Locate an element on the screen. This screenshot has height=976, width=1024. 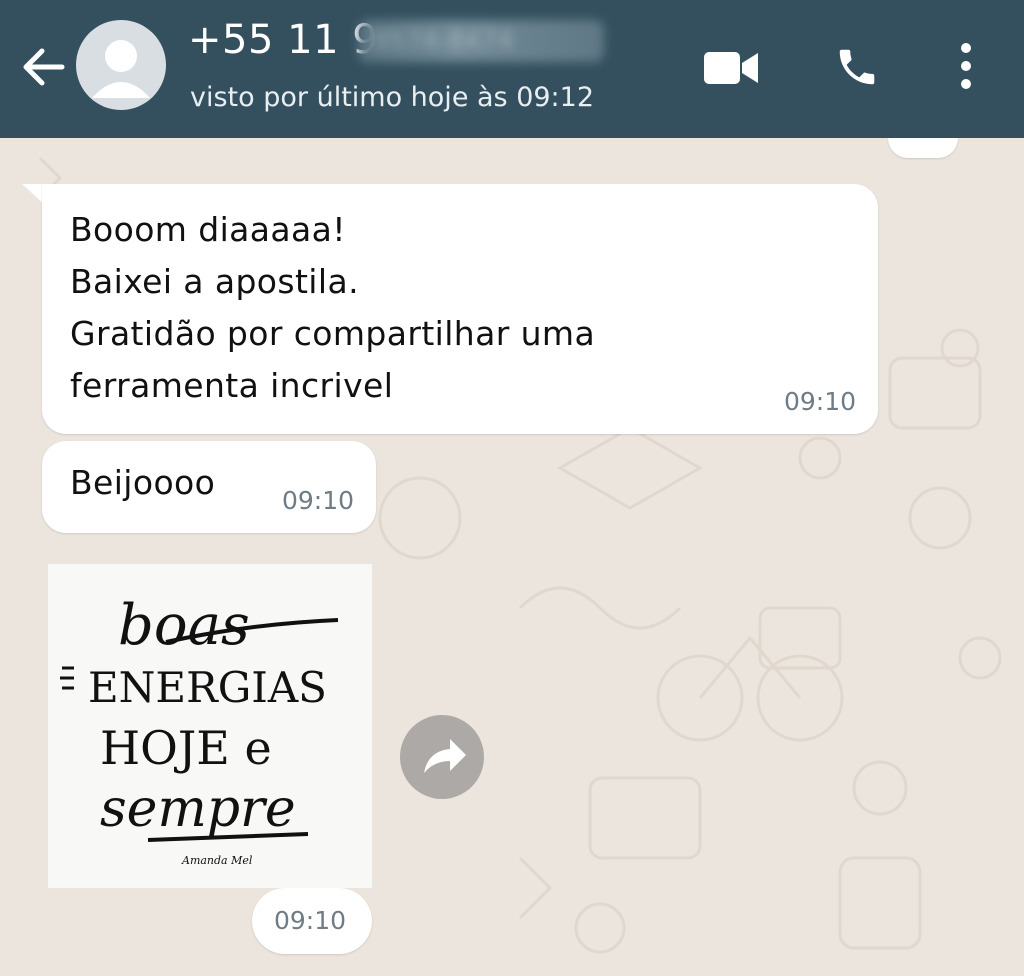
contact-number: +55 11 9 is located at coordinates (283, 40).